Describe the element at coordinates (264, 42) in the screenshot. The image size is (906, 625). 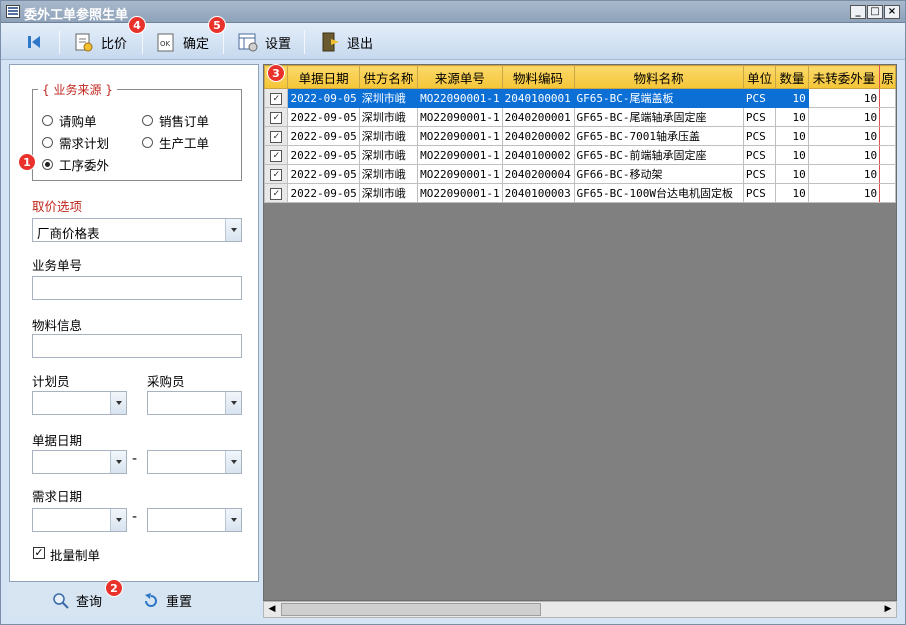
I see `settings-button: 设置` at that location.